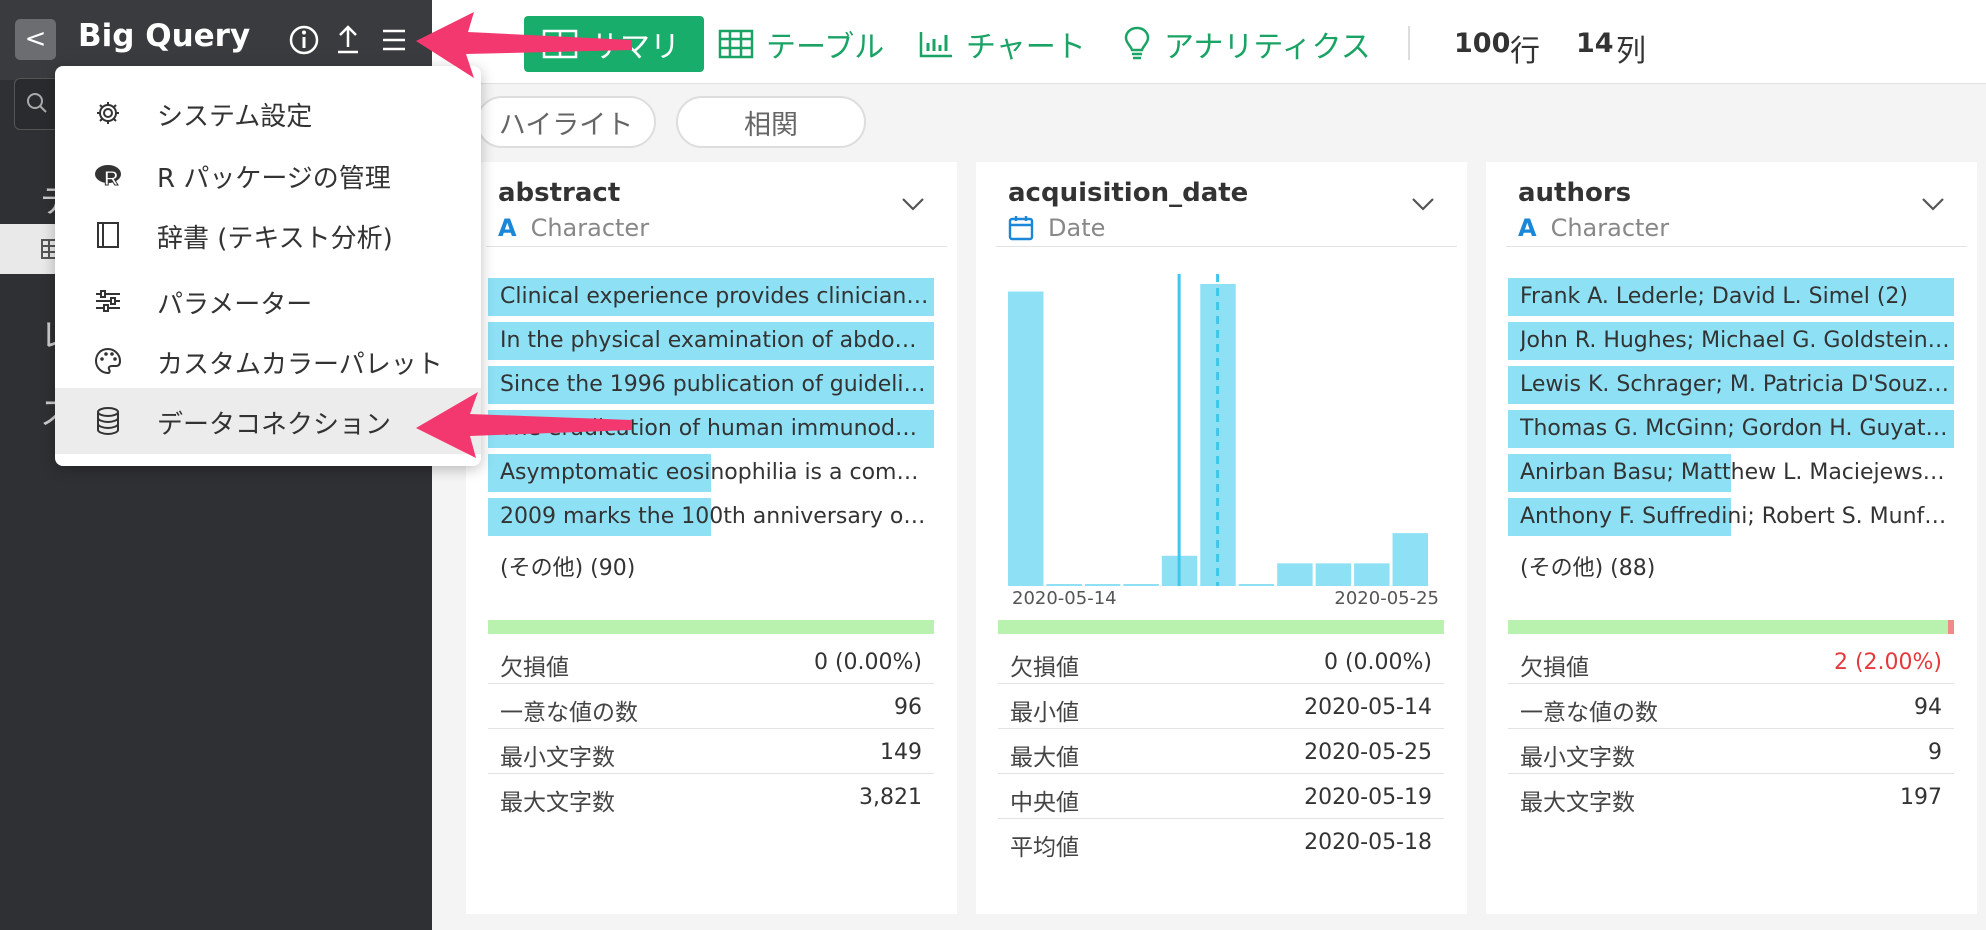 This screenshot has height=930, width=1986. What do you see at coordinates (275, 239) in the screenshot?
I see `menu-item-label: 辞書 (テキスト分析)` at bounding box center [275, 239].